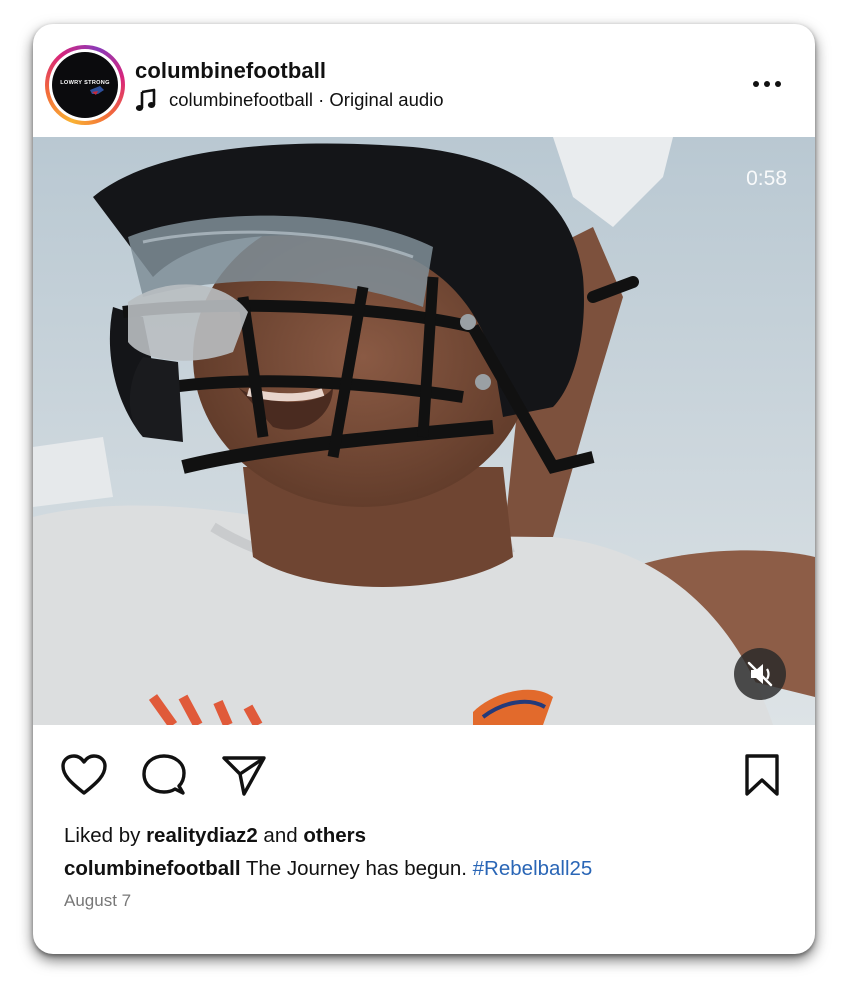 The height and width of the screenshot is (997, 849). What do you see at coordinates (98, 900) in the screenshot?
I see `post-date: August 7` at bounding box center [98, 900].